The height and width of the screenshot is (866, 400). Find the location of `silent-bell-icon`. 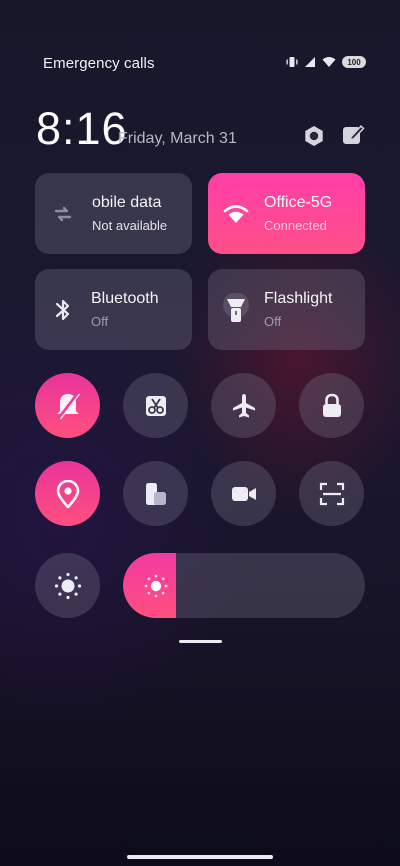

silent-bell-icon is located at coordinates (68, 405).